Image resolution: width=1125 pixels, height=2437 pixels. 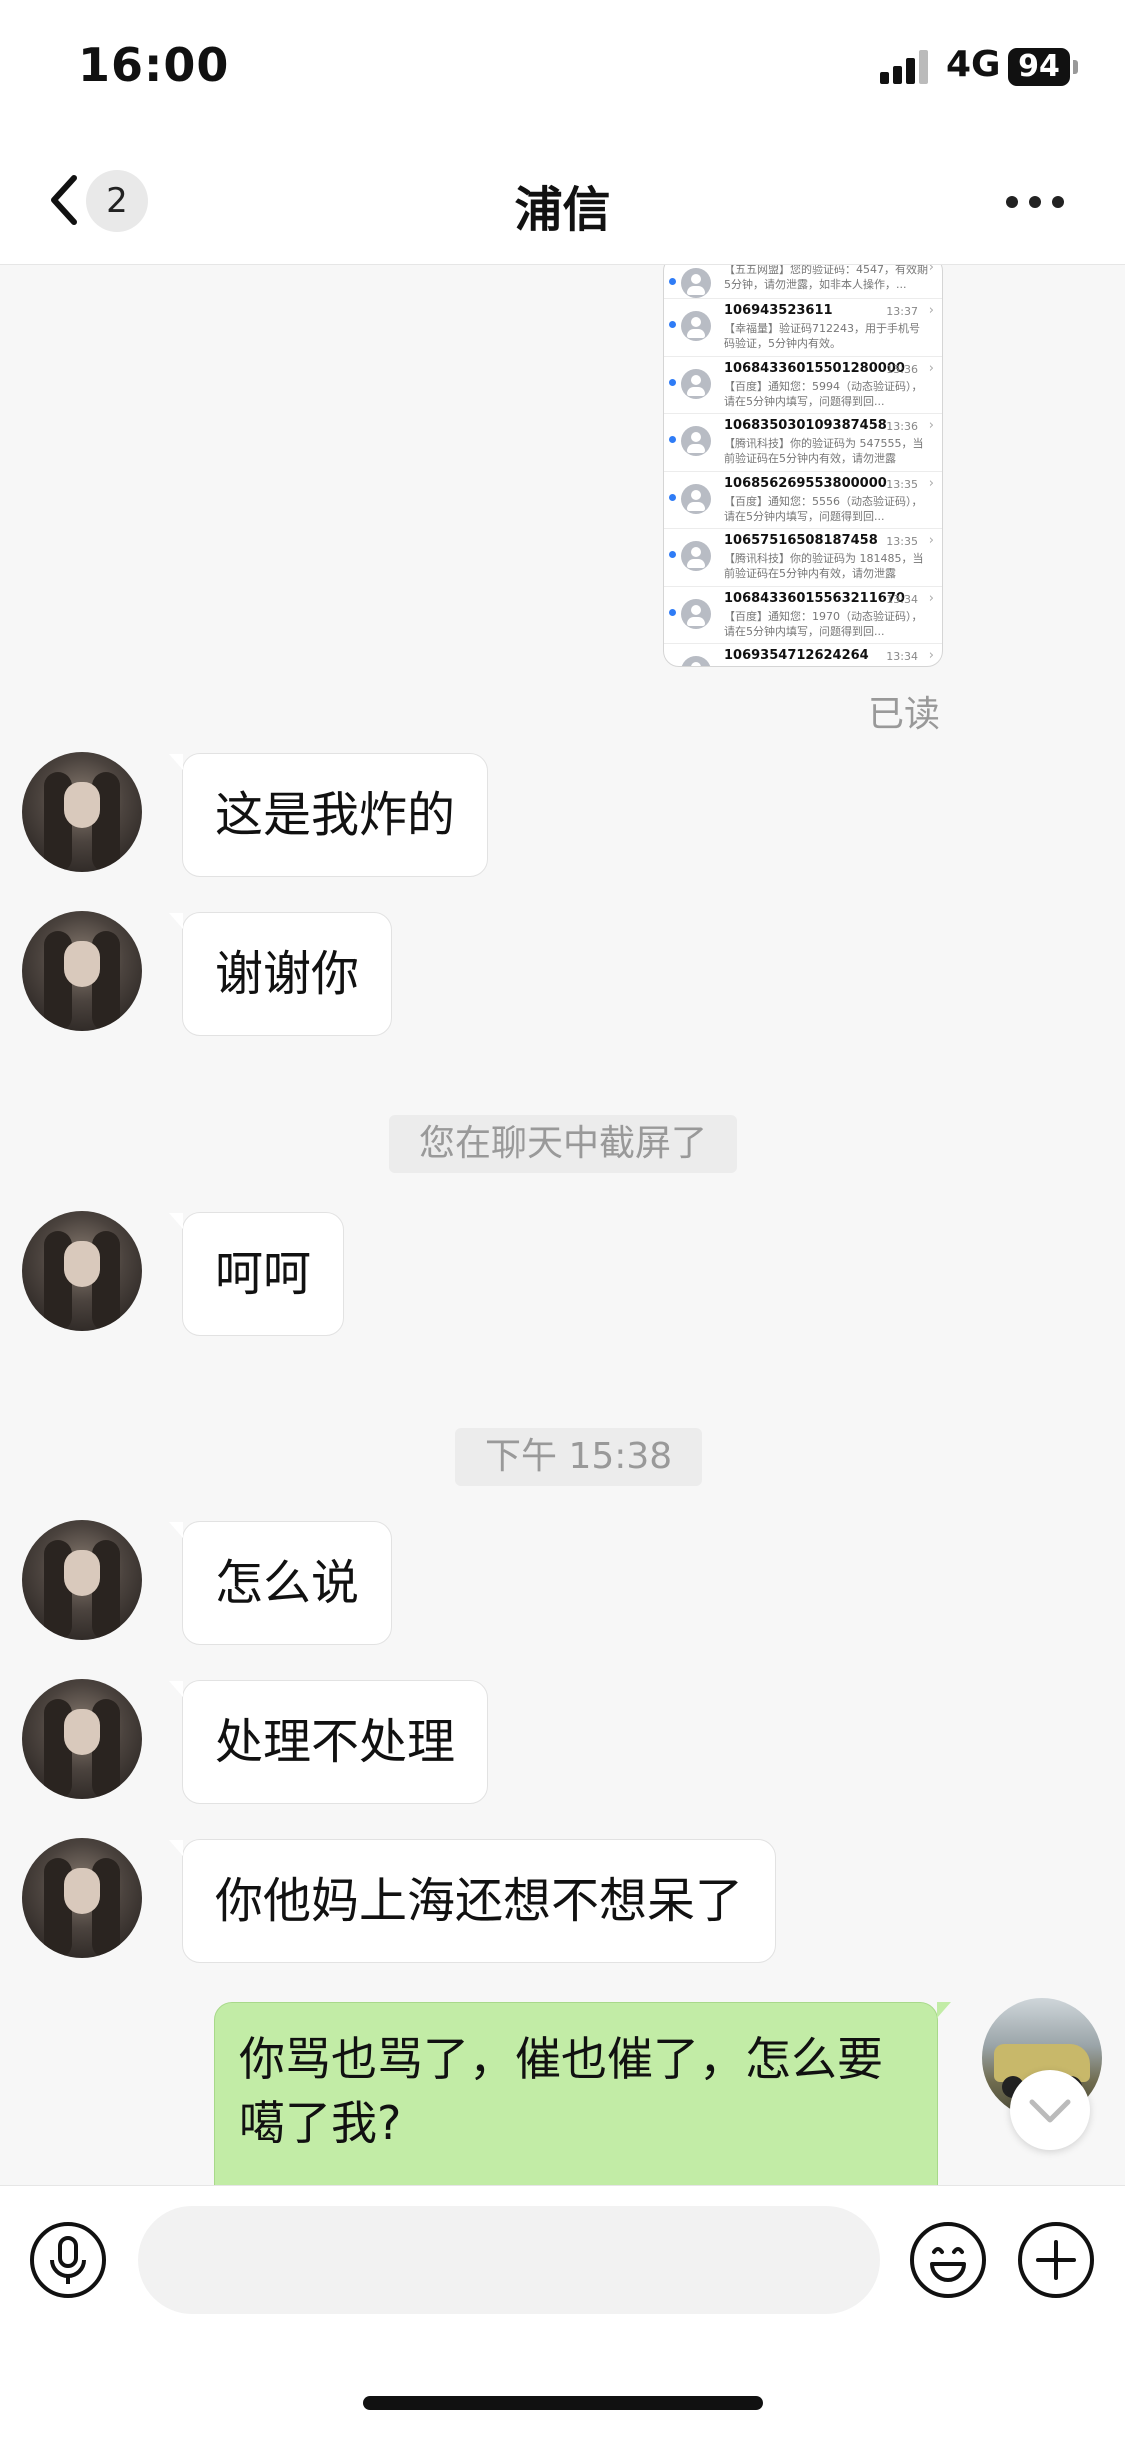 I want to click on incoming-message: 谢谢你, so click(x=280, y=974).